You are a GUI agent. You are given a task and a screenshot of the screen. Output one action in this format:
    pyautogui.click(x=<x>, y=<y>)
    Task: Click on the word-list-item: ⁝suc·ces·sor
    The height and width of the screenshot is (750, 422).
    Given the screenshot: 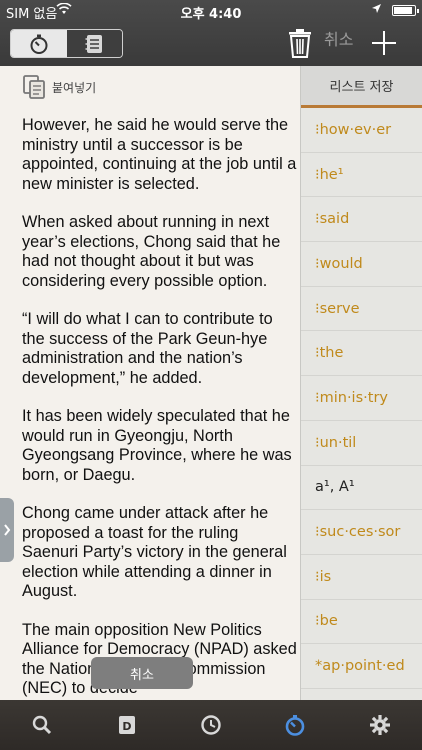 What is the action you would take?
    pyautogui.click(x=361, y=532)
    